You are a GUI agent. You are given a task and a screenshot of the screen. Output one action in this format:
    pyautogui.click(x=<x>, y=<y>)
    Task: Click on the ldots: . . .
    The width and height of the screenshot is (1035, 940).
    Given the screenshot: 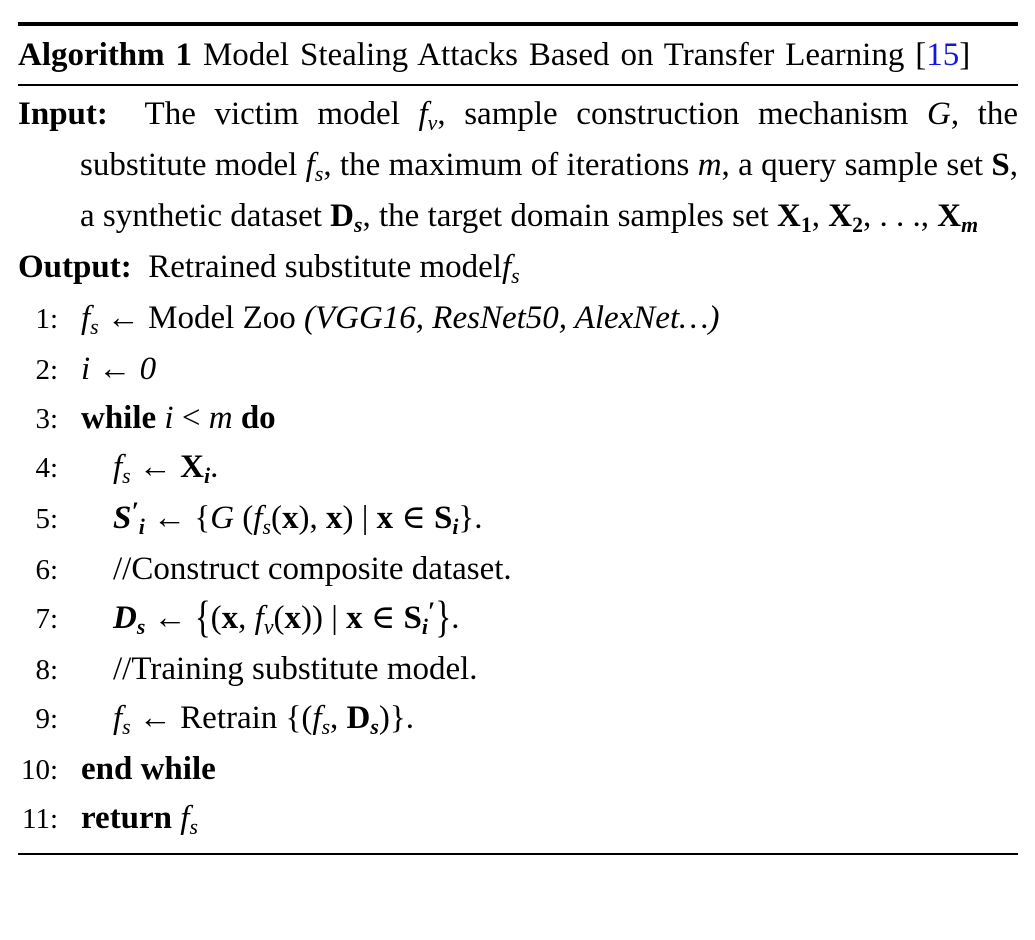 What is the action you would take?
    pyautogui.click(x=900, y=216)
    